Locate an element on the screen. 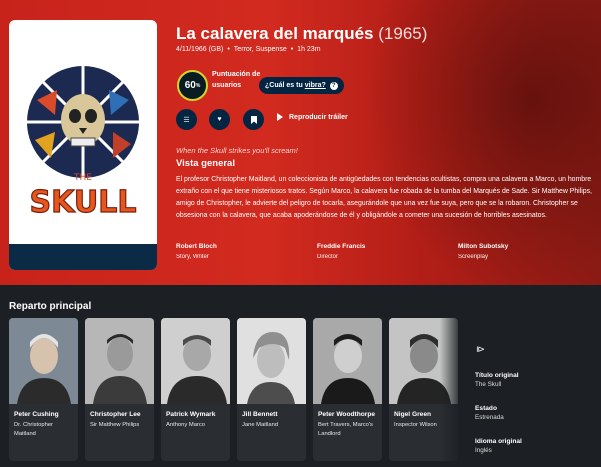 The image size is (601, 467). fact-value: Estrenada is located at coordinates (489, 417).